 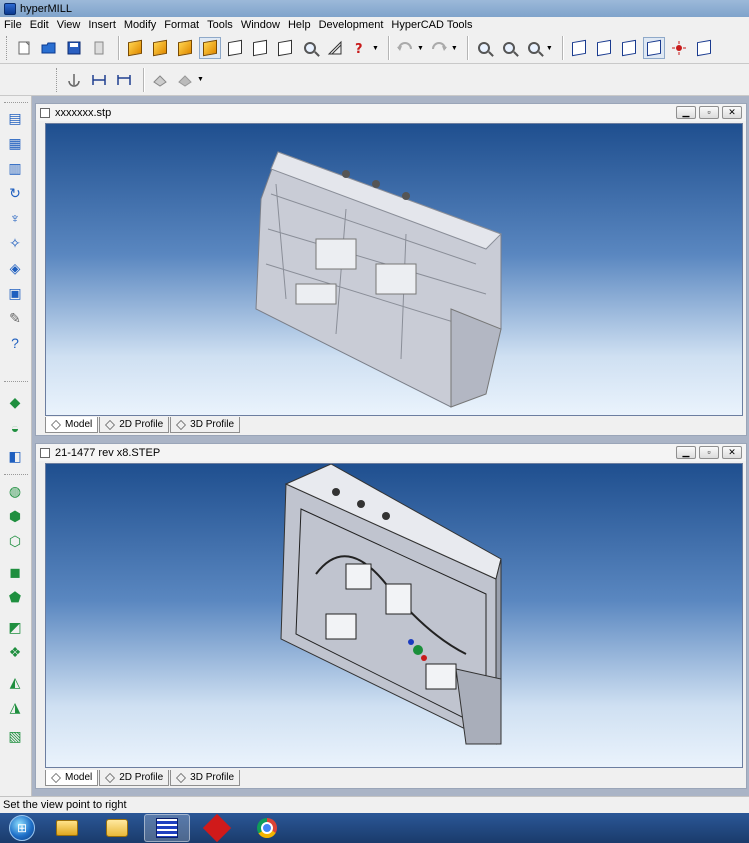 I want to click on finishing-button: ◼, so click(x=15, y=572).